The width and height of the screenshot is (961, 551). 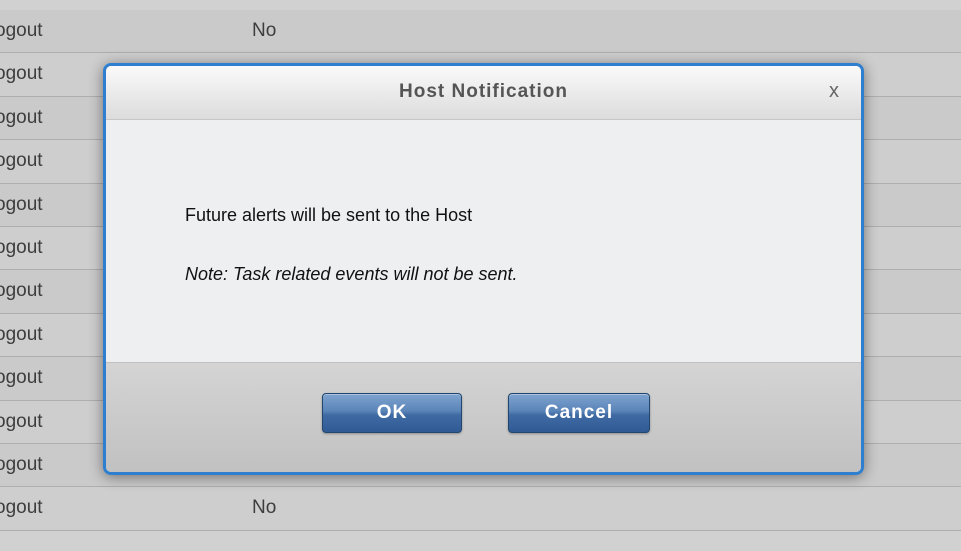 I want to click on close-icon: x, so click(x=834, y=91).